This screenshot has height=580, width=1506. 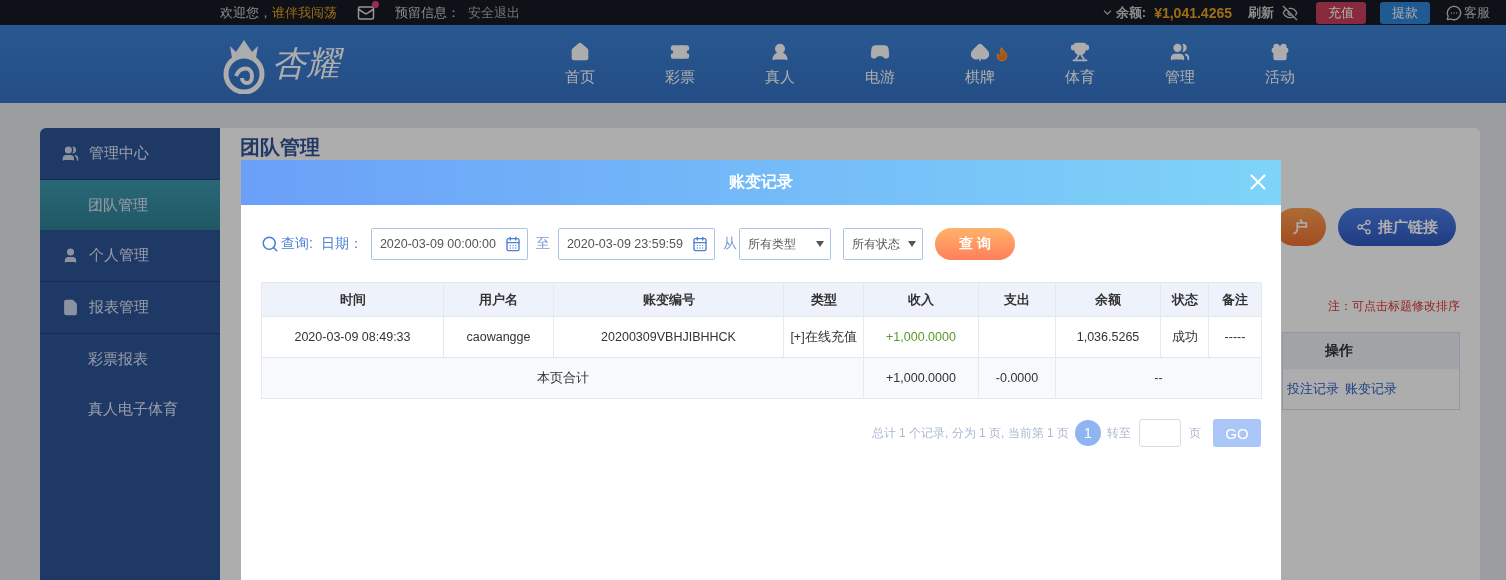 What do you see at coordinates (970, 433) in the screenshot?
I see `pagination-summary: 总计 1 个记录, 分为 1 页, 当前第 1 页` at bounding box center [970, 433].